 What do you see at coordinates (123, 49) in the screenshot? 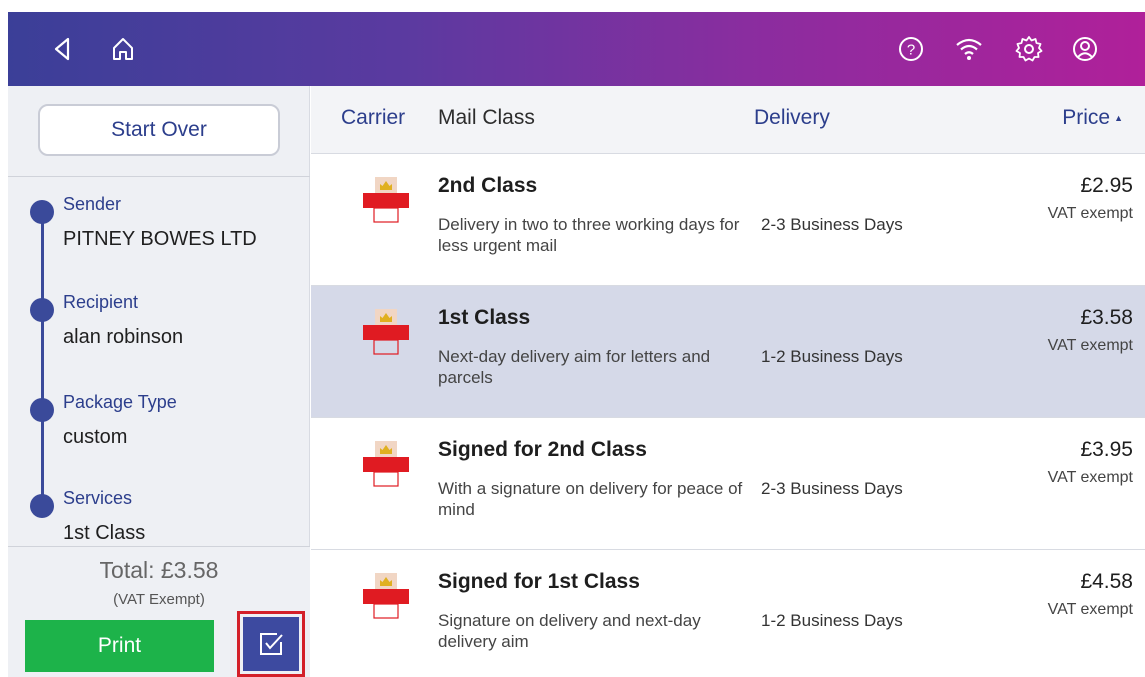
I see `home-icon` at bounding box center [123, 49].